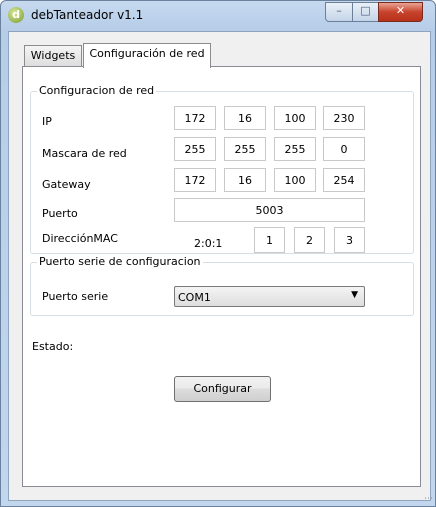 The height and width of the screenshot is (507, 436). I want to click on app-icon: d, so click(16, 15).